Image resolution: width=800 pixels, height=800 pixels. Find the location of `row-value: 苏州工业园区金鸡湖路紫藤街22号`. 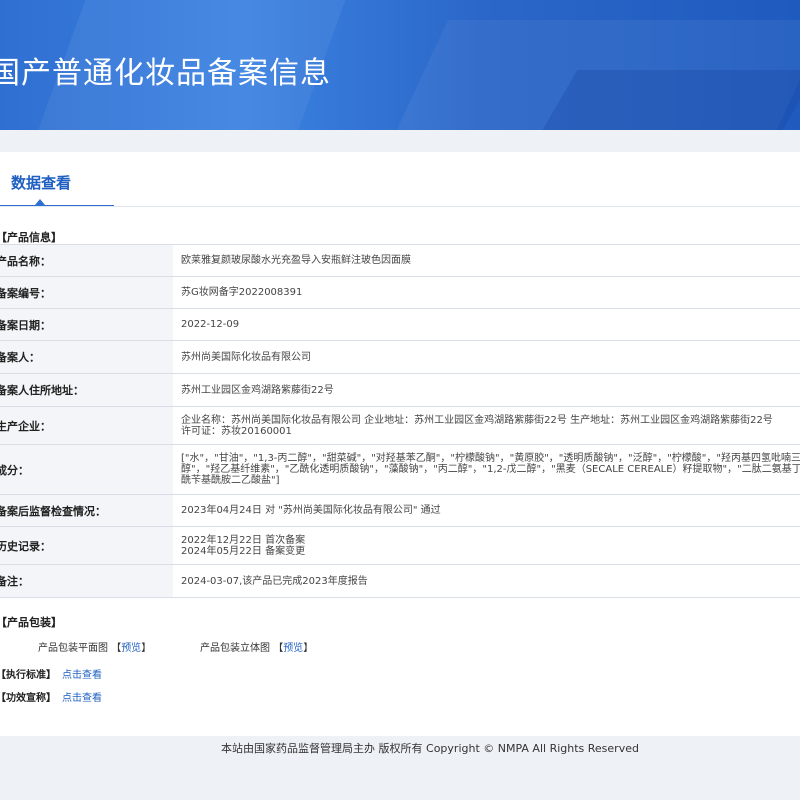

row-value: 苏州工业园区金鸡湖路紫藤街22号 is located at coordinates (257, 390).